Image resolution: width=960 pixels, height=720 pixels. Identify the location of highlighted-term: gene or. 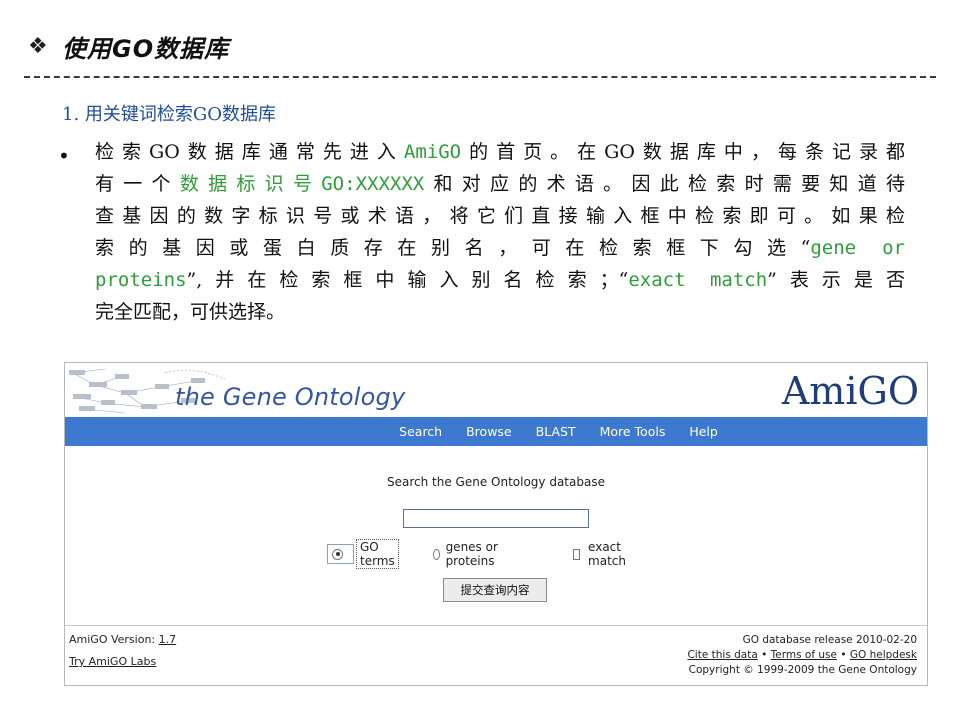
(857, 248).